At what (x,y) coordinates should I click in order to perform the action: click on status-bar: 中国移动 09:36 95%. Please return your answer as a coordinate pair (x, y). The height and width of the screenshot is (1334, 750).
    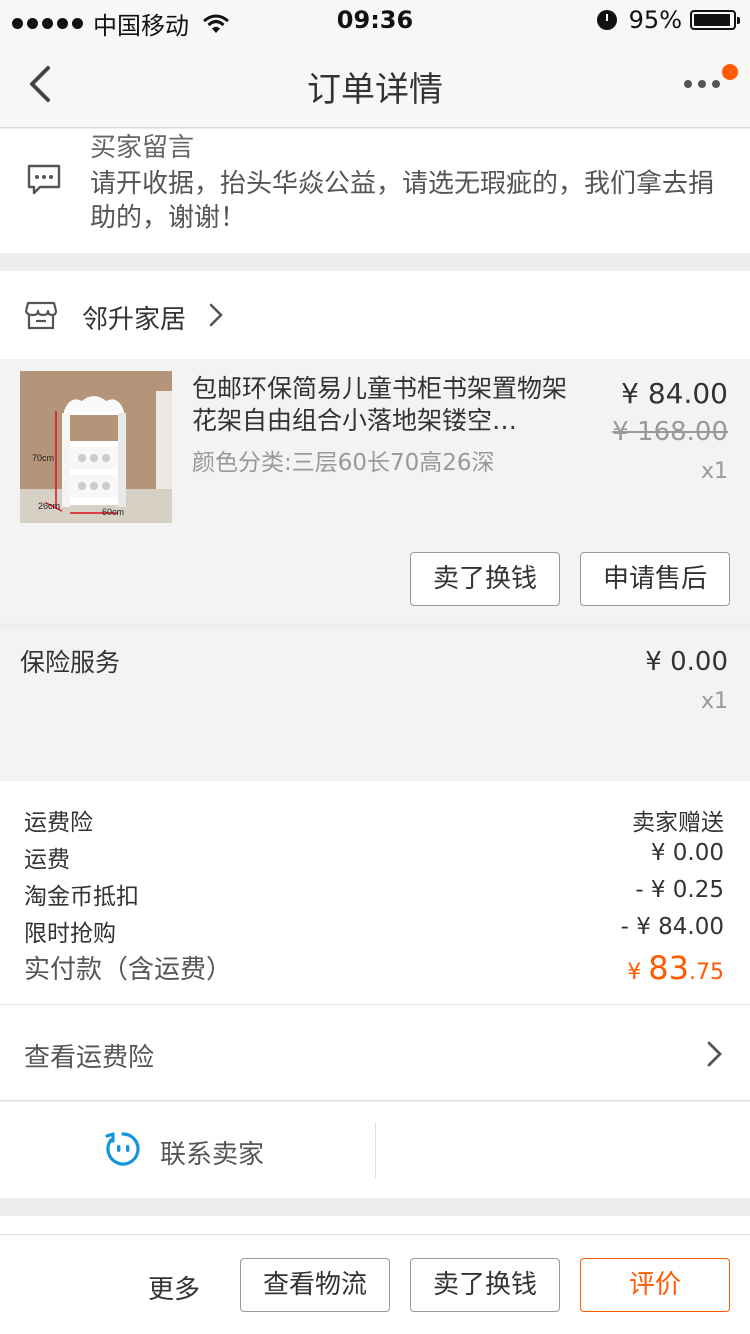
    Looking at the image, I should click on (375, 20).